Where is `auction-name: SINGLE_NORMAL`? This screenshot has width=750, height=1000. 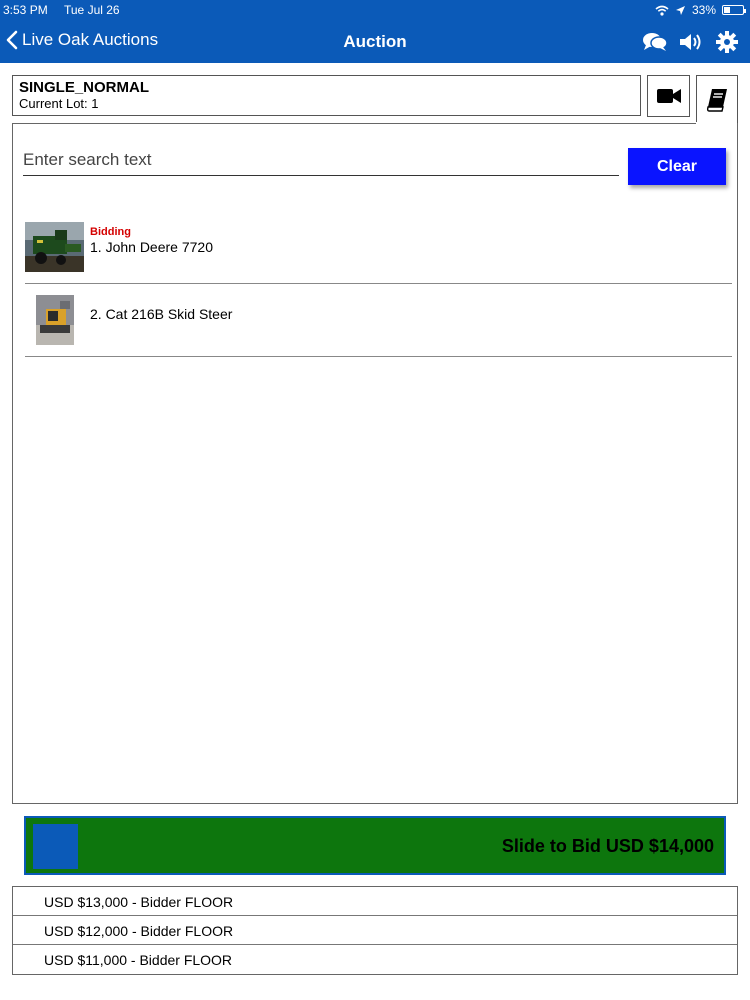 auction-name: SINGLE_NORMAL is located at coordinates (84, 87).